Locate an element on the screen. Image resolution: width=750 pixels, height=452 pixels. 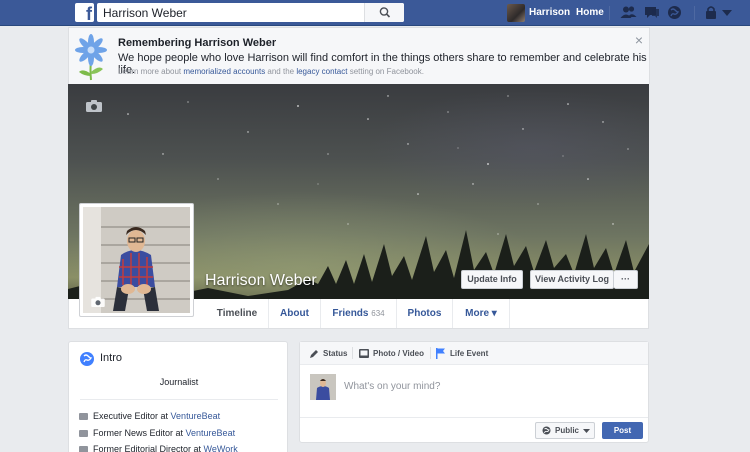
job-role: Former News Editor at is located at coordinates (139, 433).